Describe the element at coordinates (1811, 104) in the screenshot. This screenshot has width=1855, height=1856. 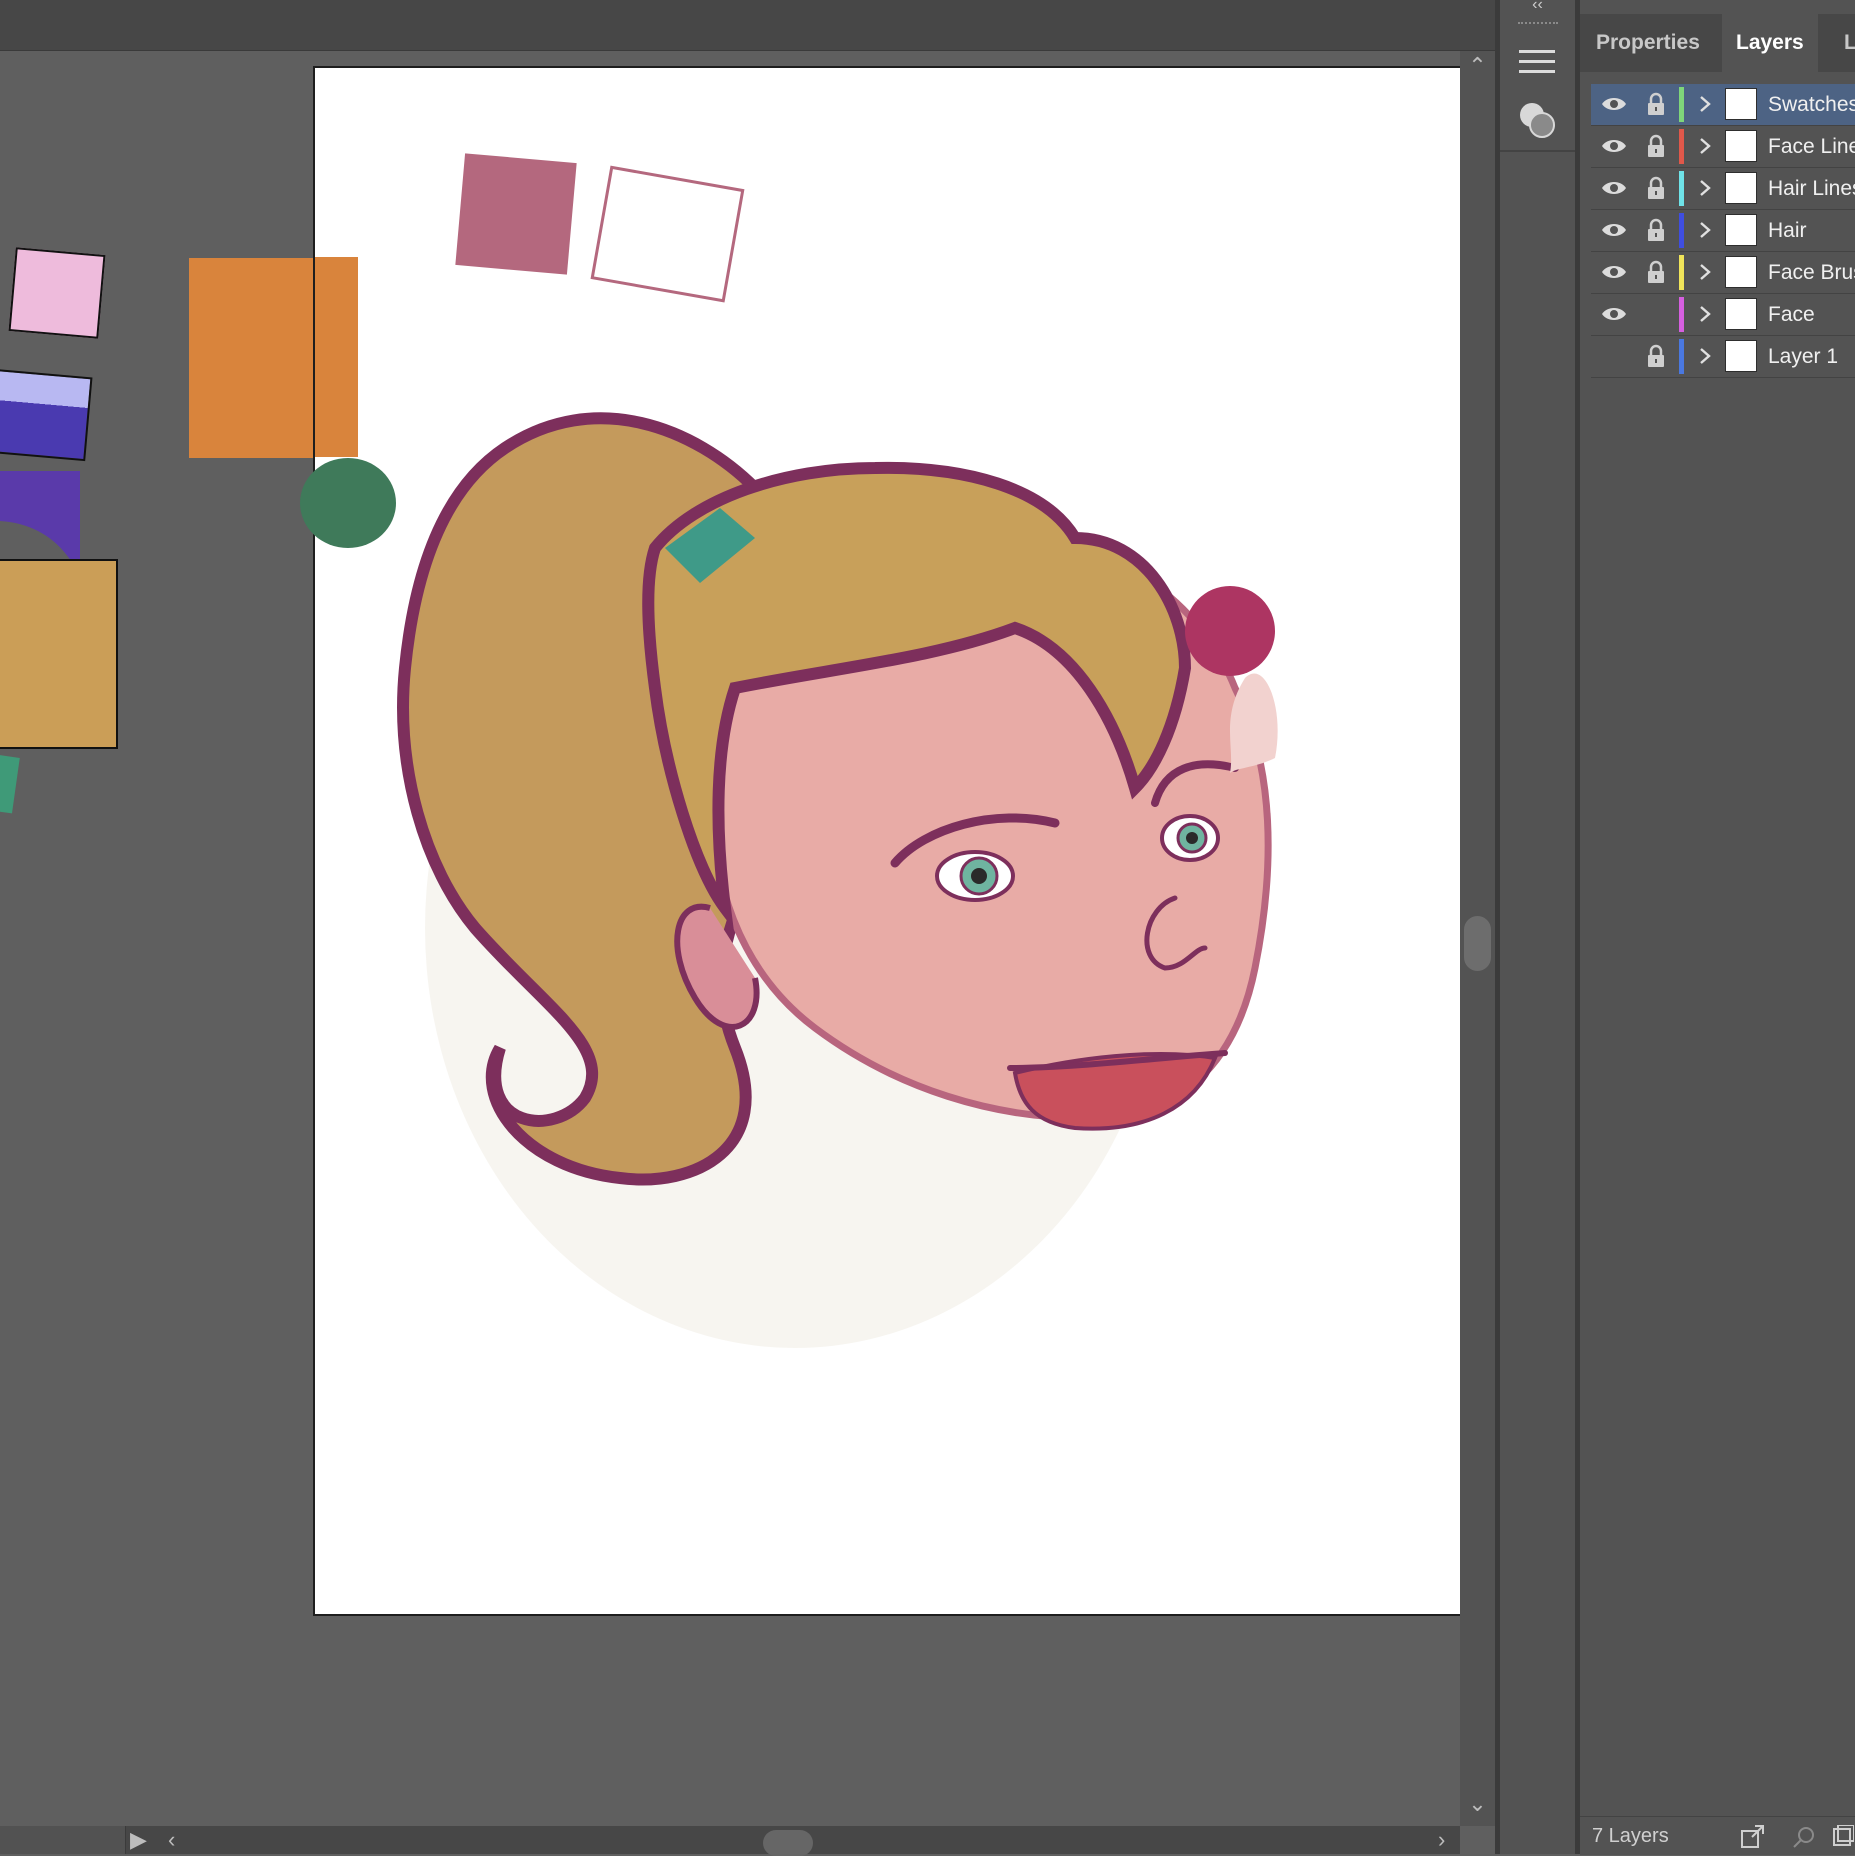
I see `layer-name: Swatches` at that location.